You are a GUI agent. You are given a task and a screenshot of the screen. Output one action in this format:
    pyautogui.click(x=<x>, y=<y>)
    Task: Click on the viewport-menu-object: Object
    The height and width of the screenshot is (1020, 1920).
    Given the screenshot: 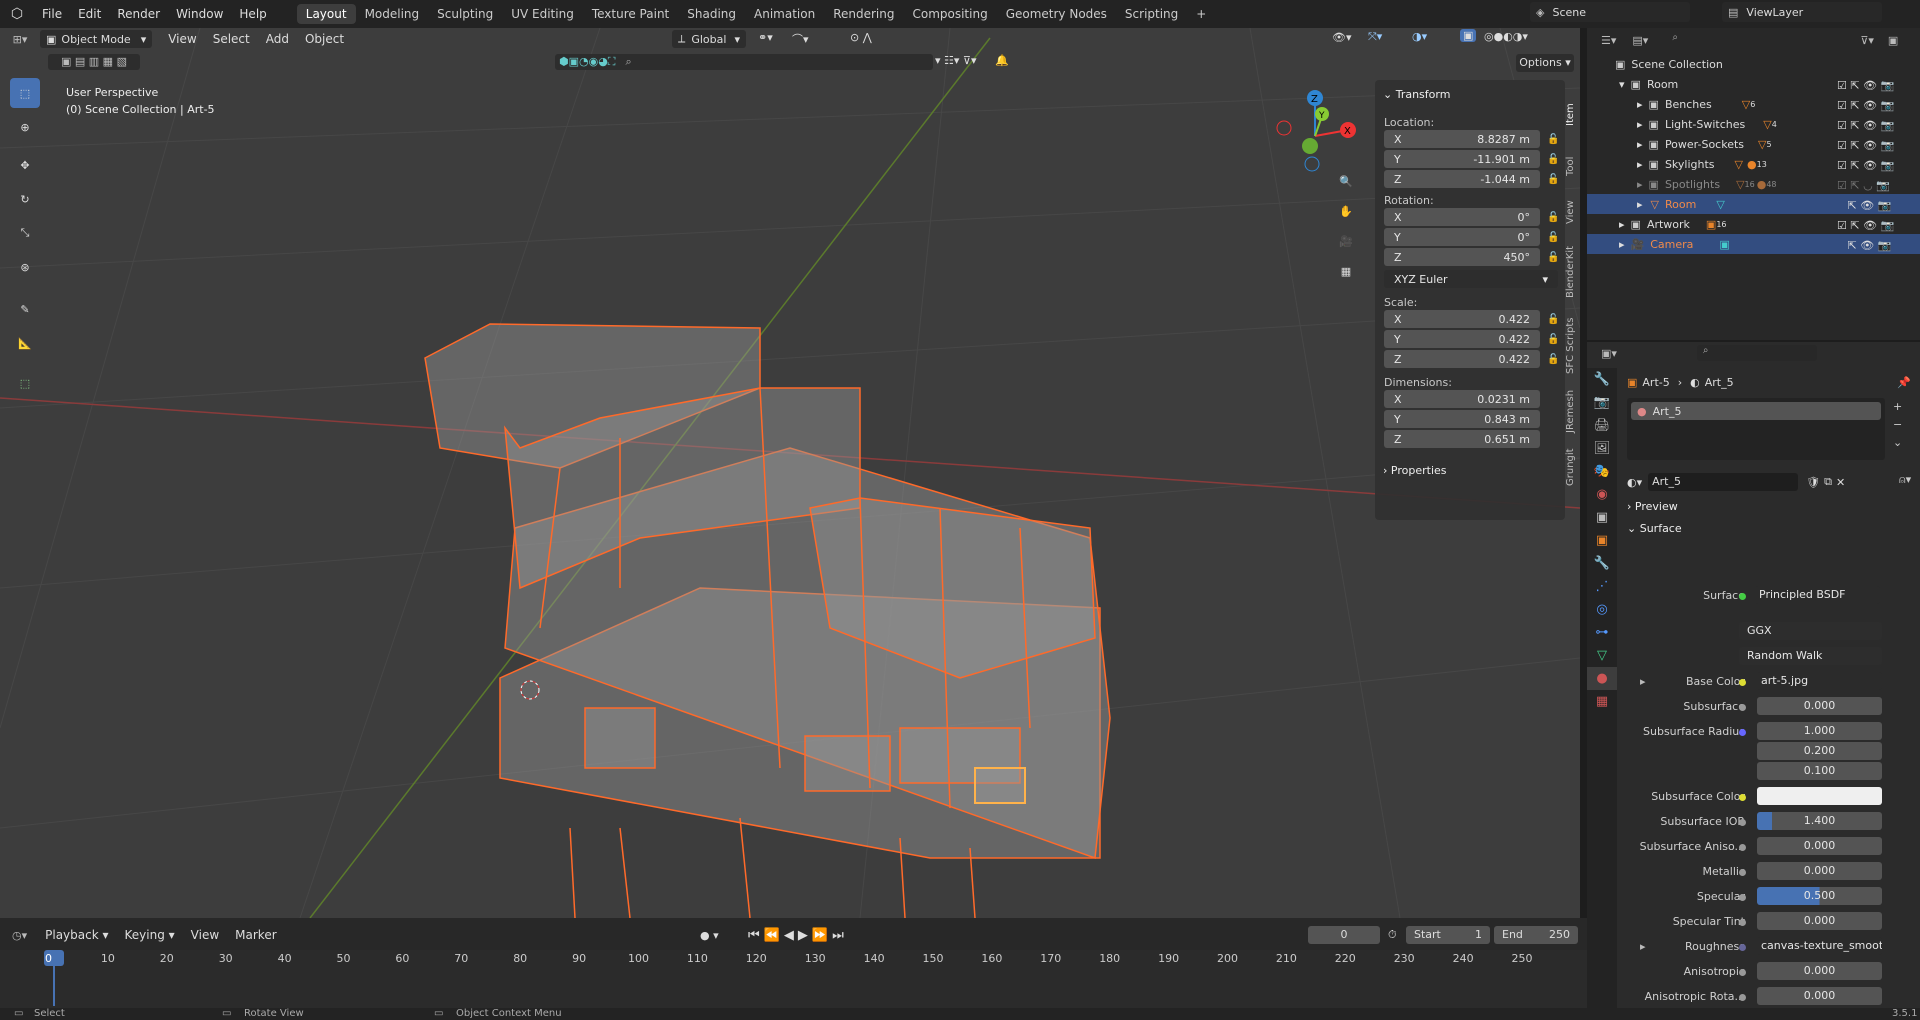 What is the action you would take?
    pyautogui.click(x=324, y=39)
    